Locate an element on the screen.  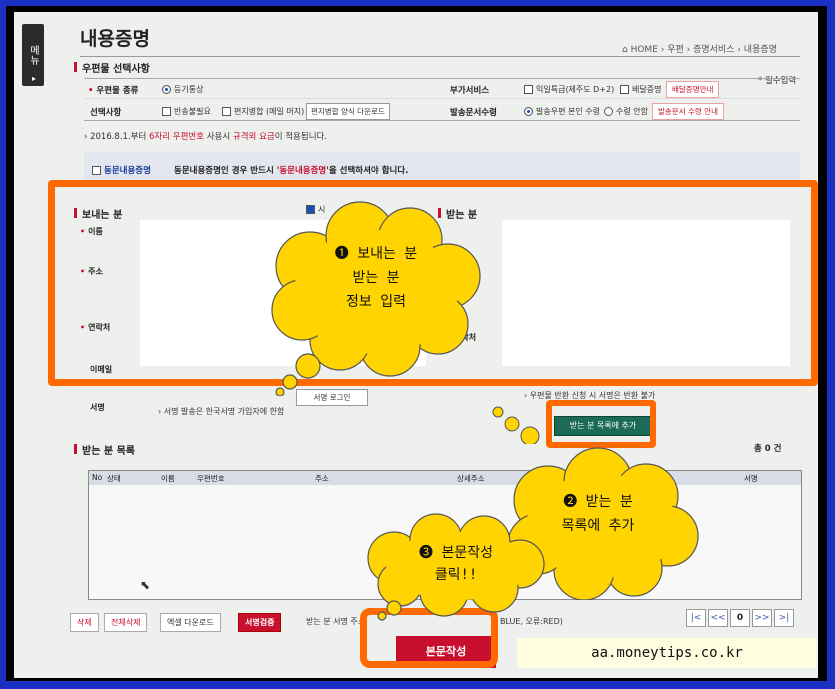
side-menu-arrow-icon: ▸ is located at coordinates (34, 78).